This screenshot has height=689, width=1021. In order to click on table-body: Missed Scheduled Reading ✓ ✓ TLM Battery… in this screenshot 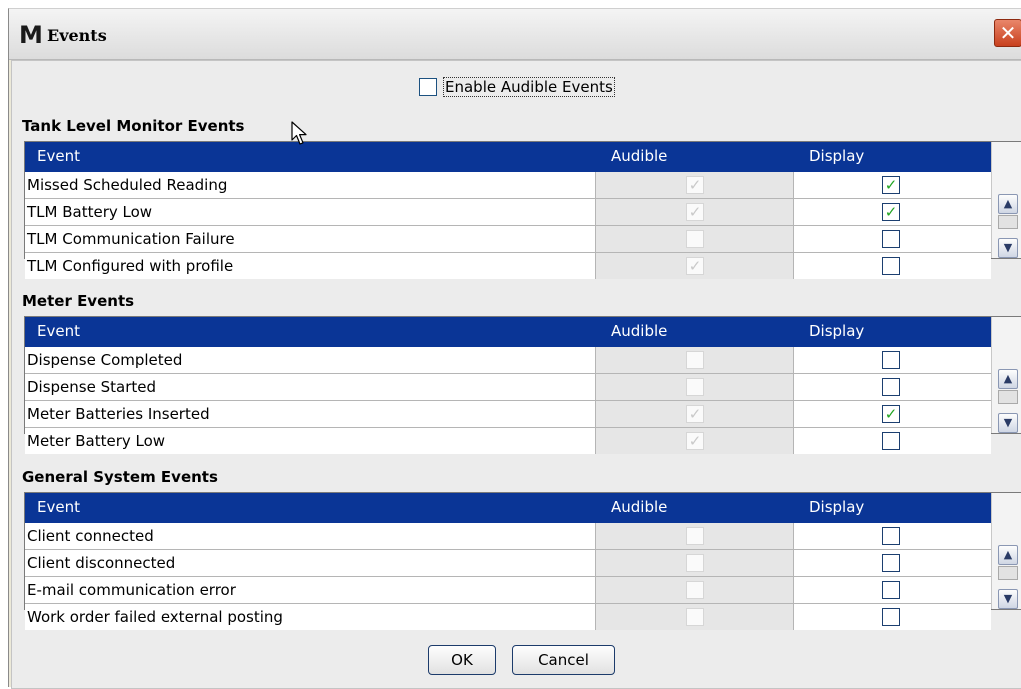, I will do `click(508, 226)`.